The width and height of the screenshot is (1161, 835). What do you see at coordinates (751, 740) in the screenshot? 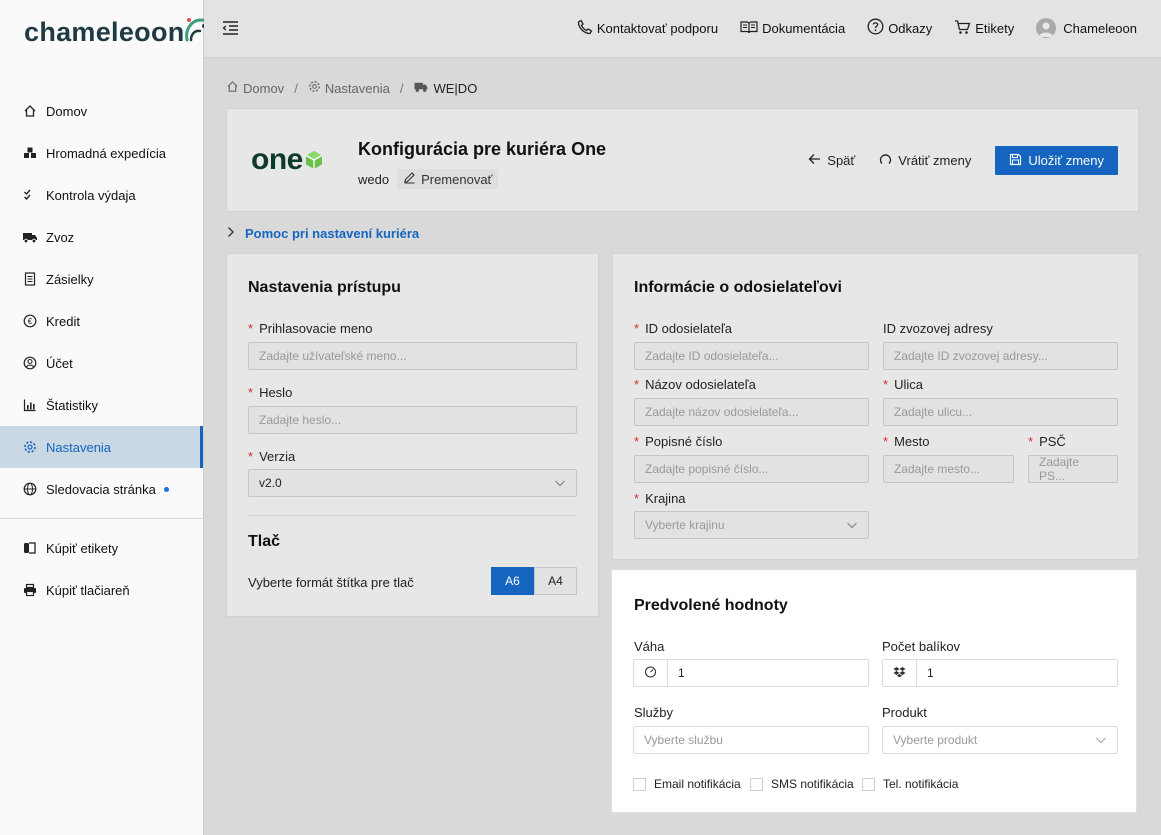
I see `services-select: Vyberte službu` at bounding box center [751, 740].